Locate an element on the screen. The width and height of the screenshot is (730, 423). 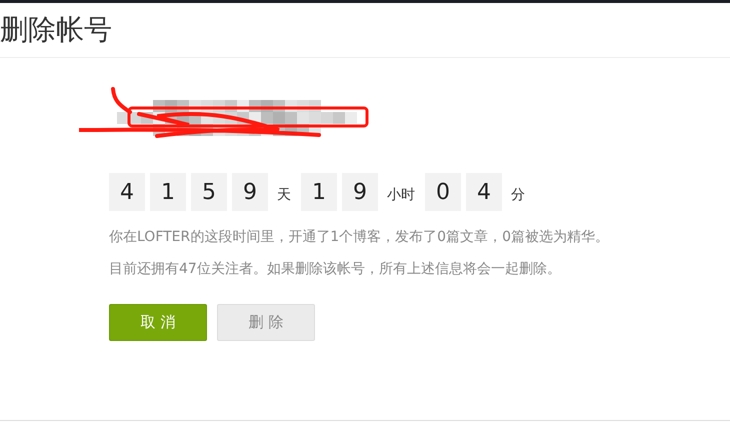
account-summary-text: 目前还拥有47位关注者。如果删除该帐号，所有上述信息将会一起删除。 is located at coordinates (335, 269).